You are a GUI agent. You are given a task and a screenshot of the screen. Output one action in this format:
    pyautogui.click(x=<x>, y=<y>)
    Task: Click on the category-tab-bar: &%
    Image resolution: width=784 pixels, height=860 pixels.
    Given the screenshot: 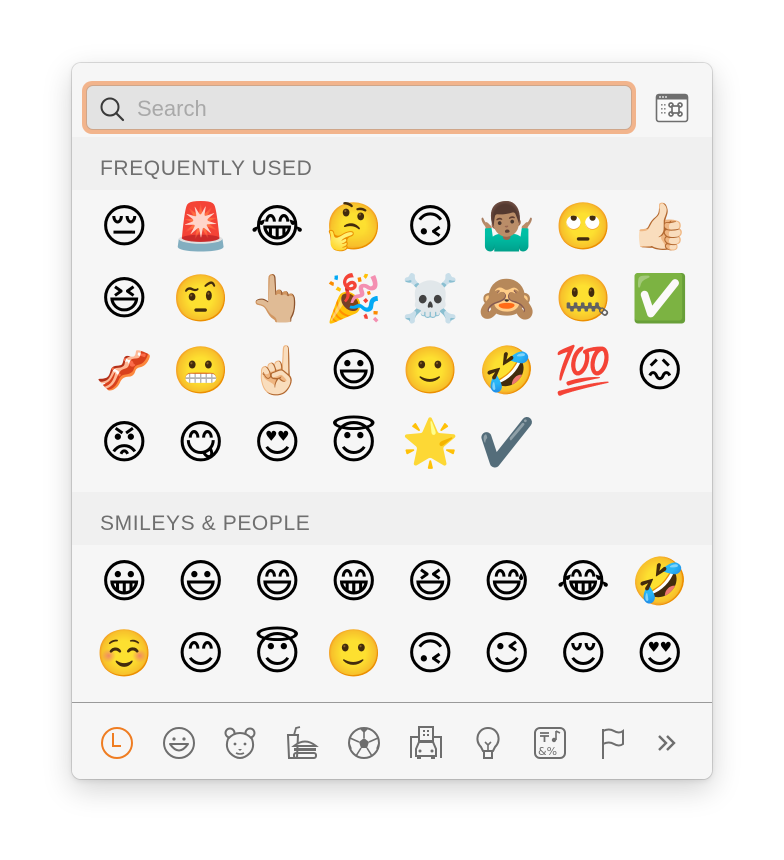 What is the action you would take?
    pyautogui.click(x=392, y=741)
    